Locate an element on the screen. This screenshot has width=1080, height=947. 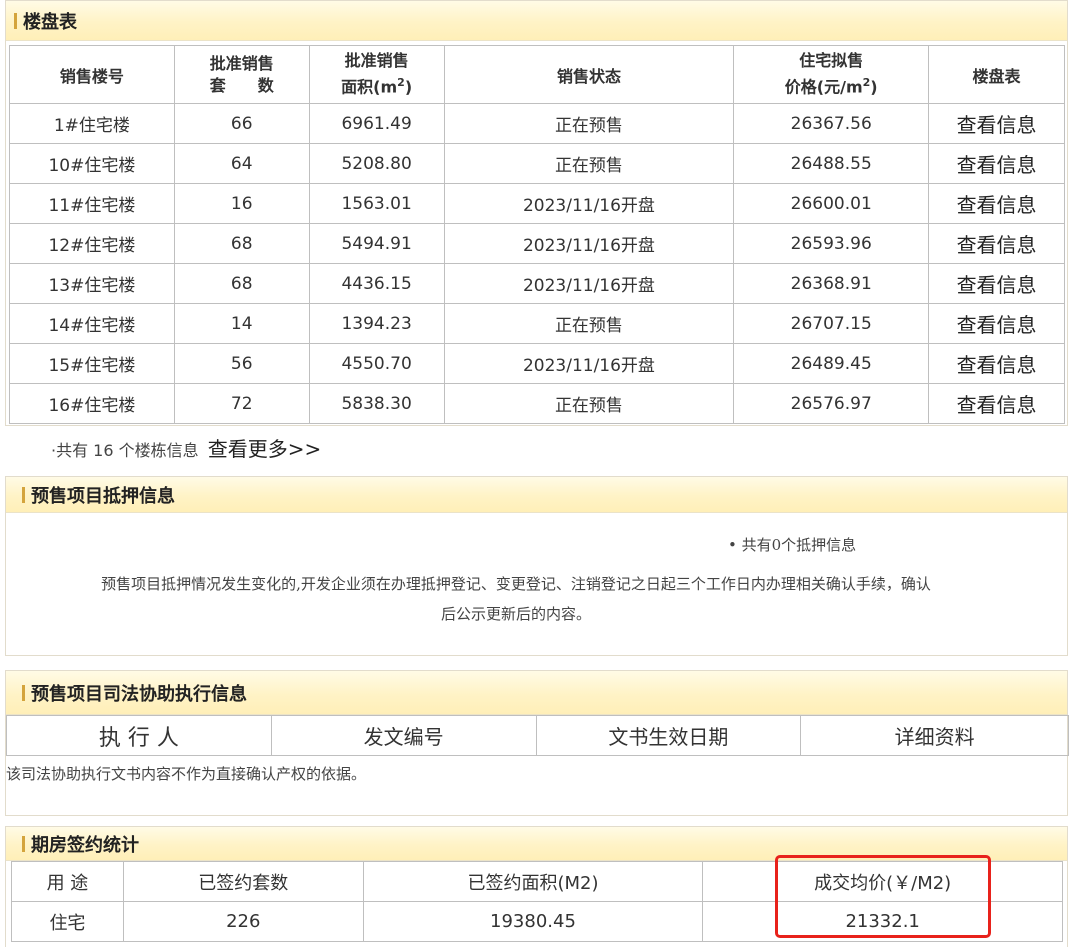
cell-proposed-price: 26707.15 is located at coordinates (831, 323).